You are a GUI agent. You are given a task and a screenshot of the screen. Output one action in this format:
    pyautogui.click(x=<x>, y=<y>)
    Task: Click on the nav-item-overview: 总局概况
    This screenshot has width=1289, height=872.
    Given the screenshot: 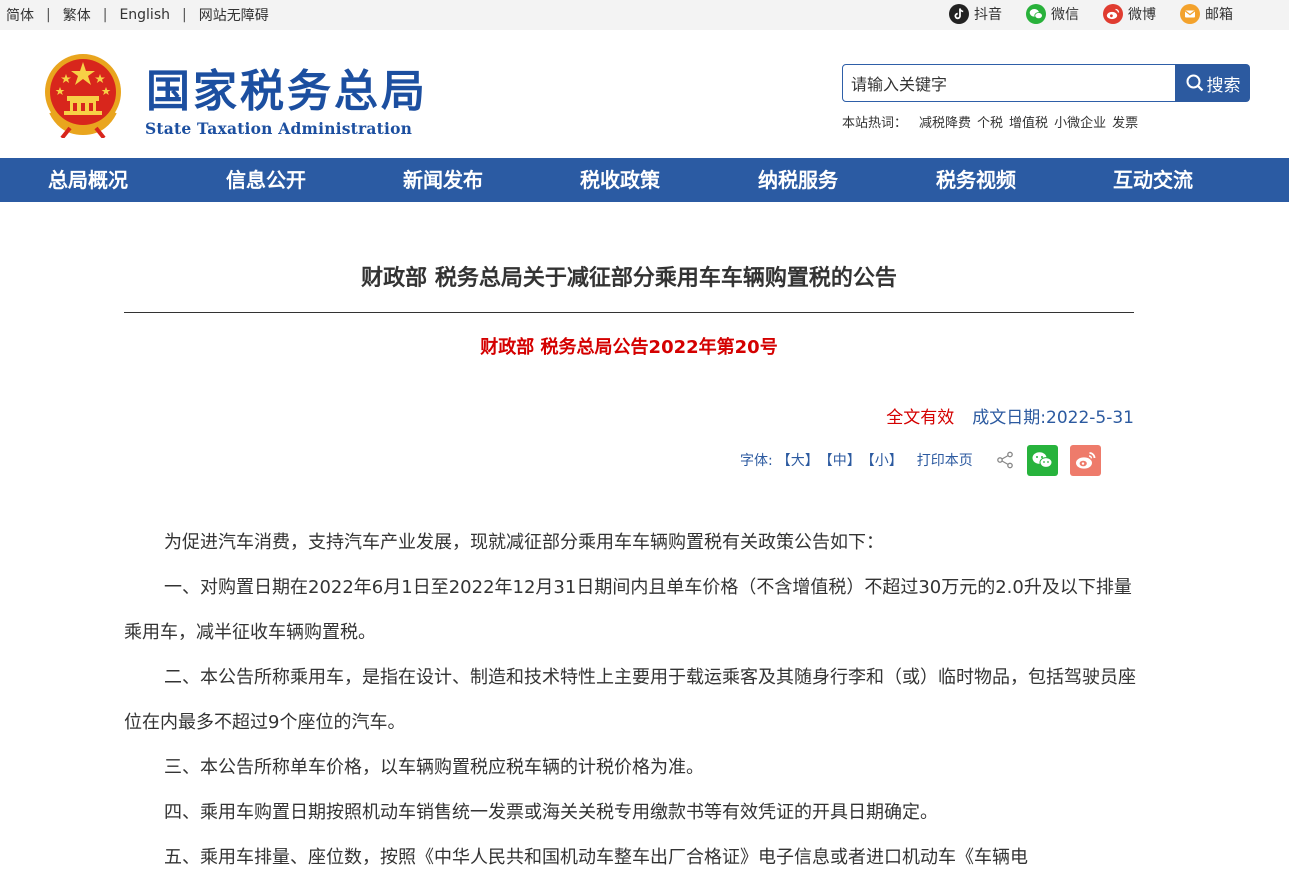 What is the action you would take?
    pyautogui.click(x=88, y=180)
    